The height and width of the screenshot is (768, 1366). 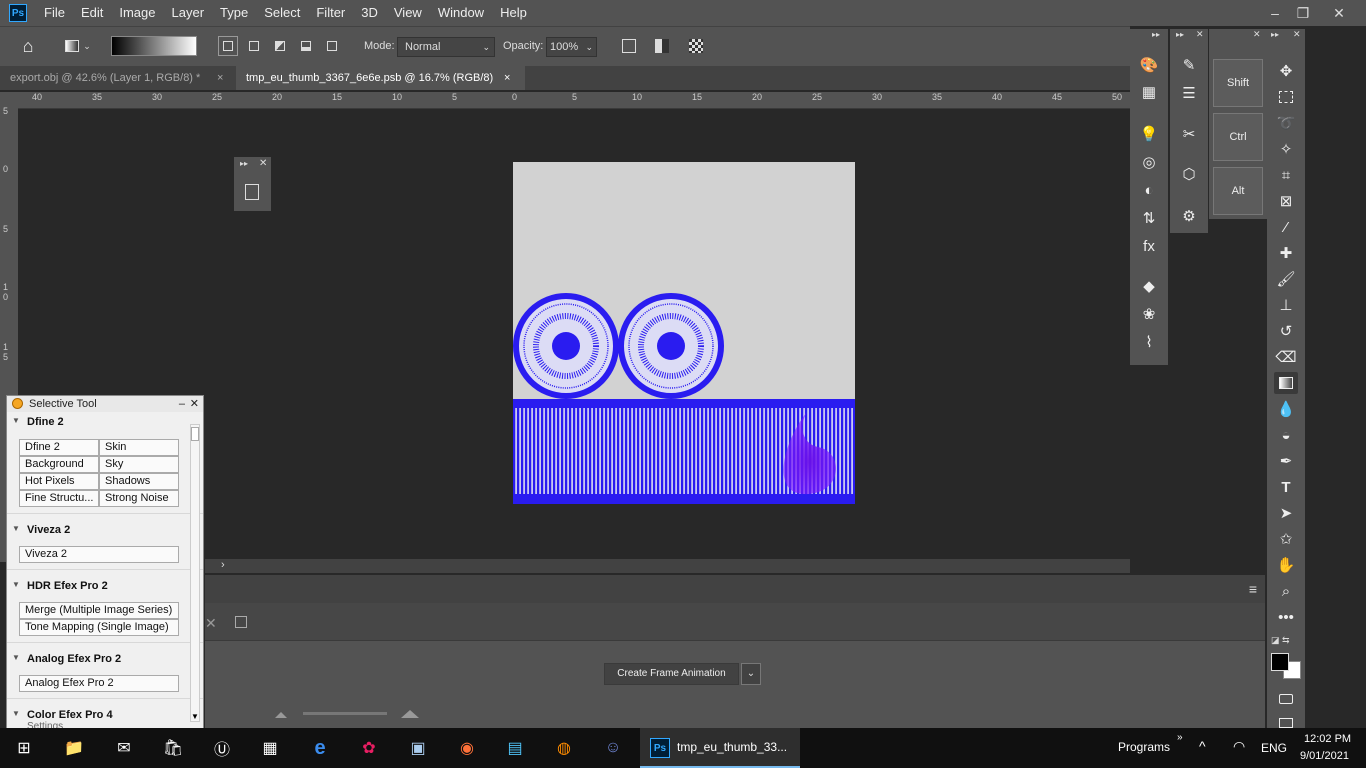 What do you see at coordinates (461, 13) in the screenshot?
I see `menu-window: Window` at bounding box center [461, 13].